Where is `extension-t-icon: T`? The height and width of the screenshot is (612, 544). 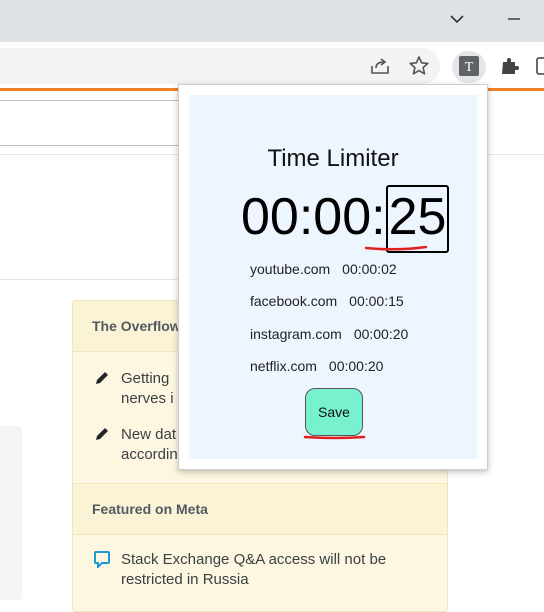
extension-t-icon: T is located at coordinates (469, 66).